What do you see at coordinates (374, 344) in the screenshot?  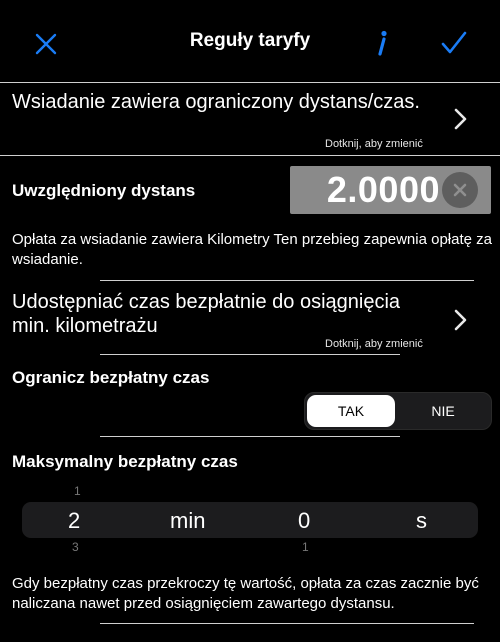 I see `share-free-time-hint: Dotknij, aby zmienić` at bounding box center [374, 344].